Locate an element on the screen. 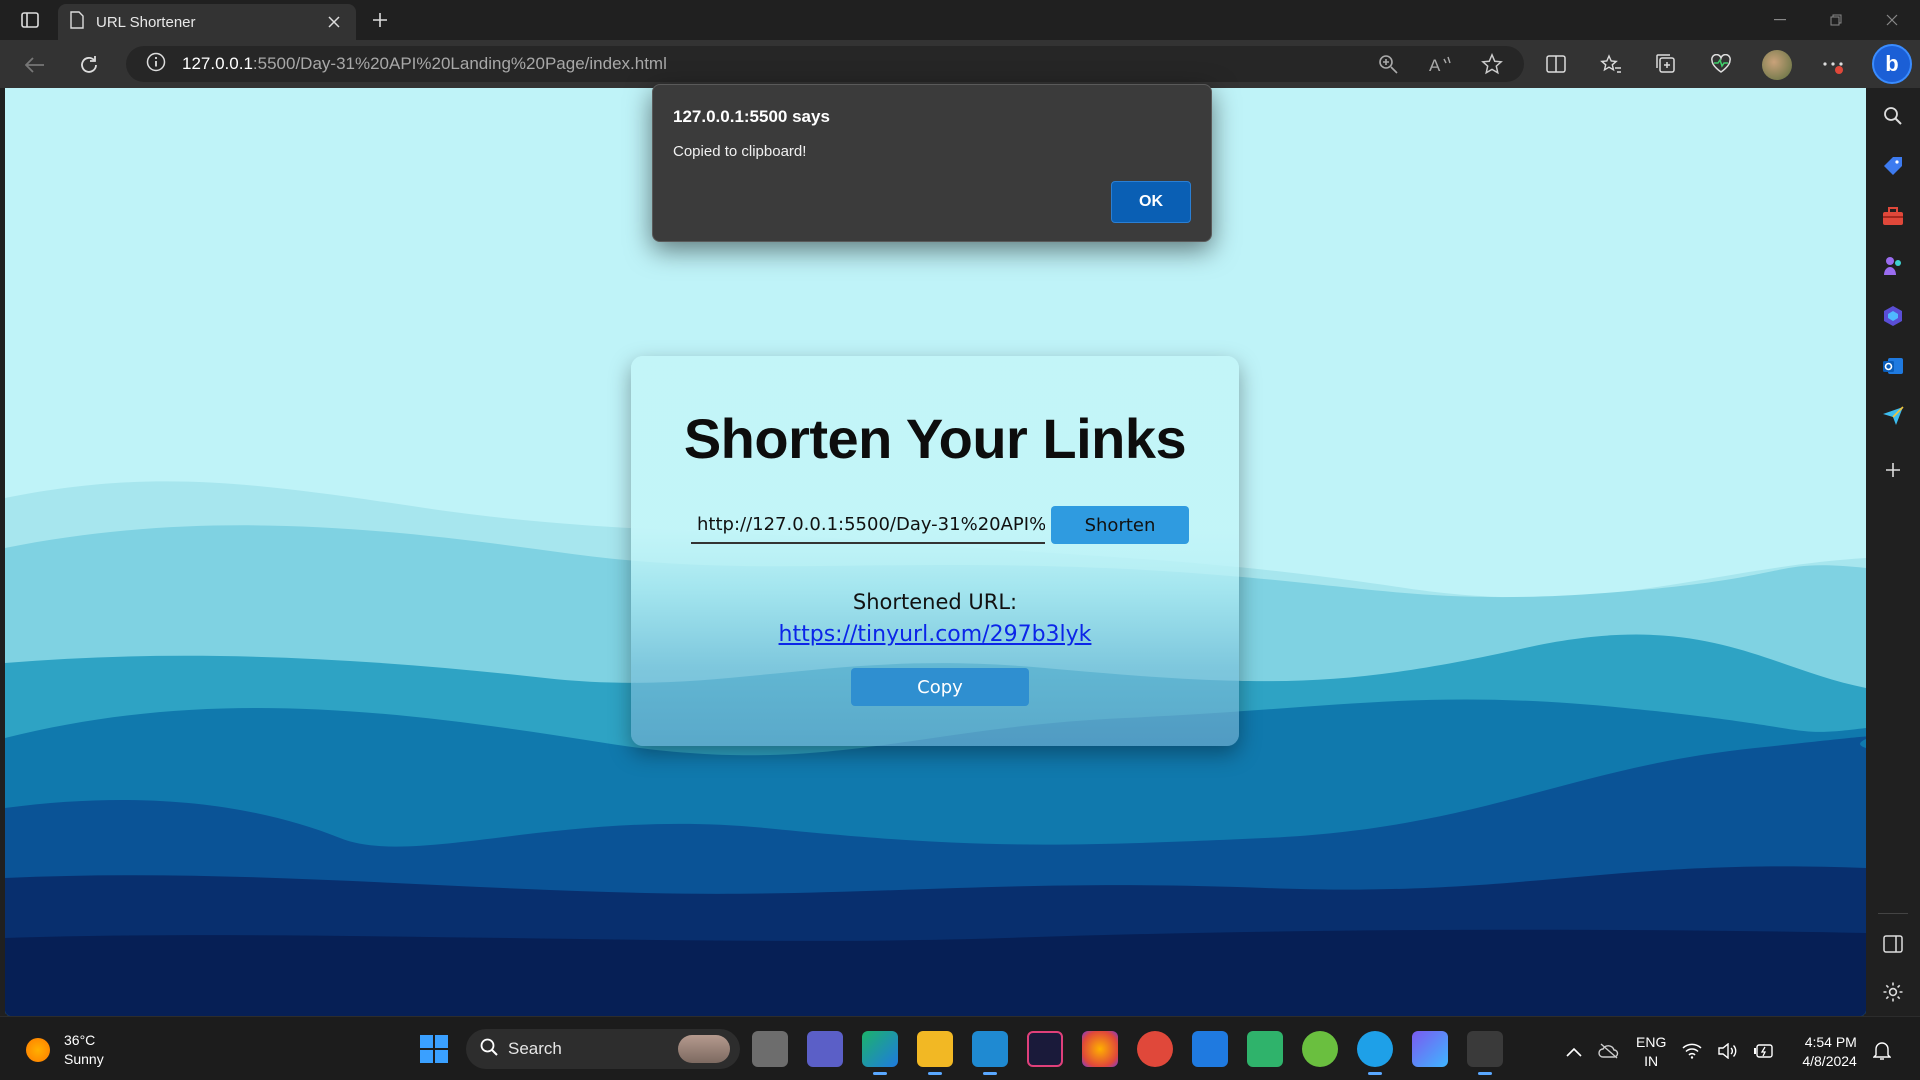 The image size is (1920, 1080). clock: 4:54 PM 4/8/2024 is located at coordinates (1829, 1052).